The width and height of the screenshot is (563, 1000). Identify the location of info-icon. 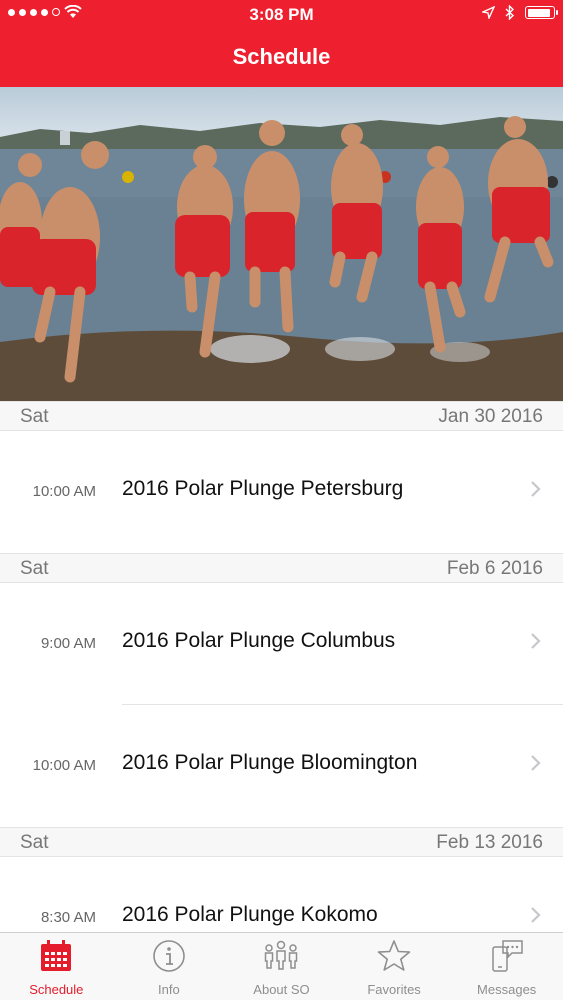
(169, 956).